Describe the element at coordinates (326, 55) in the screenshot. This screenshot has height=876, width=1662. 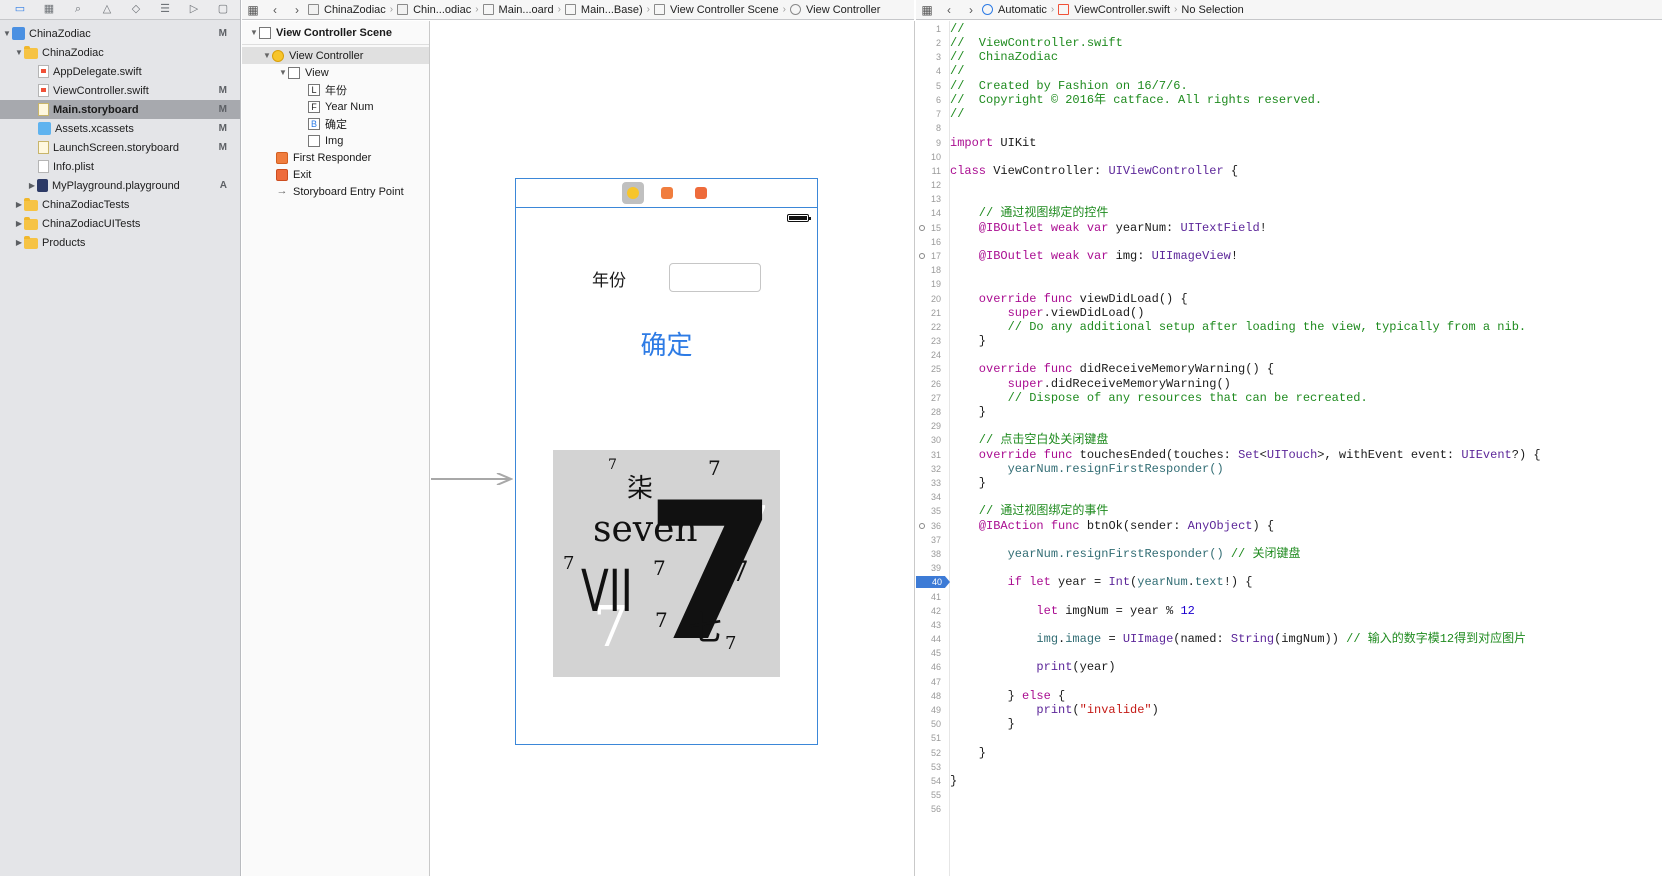
I see `outline-item-label: View Controller` at that location.